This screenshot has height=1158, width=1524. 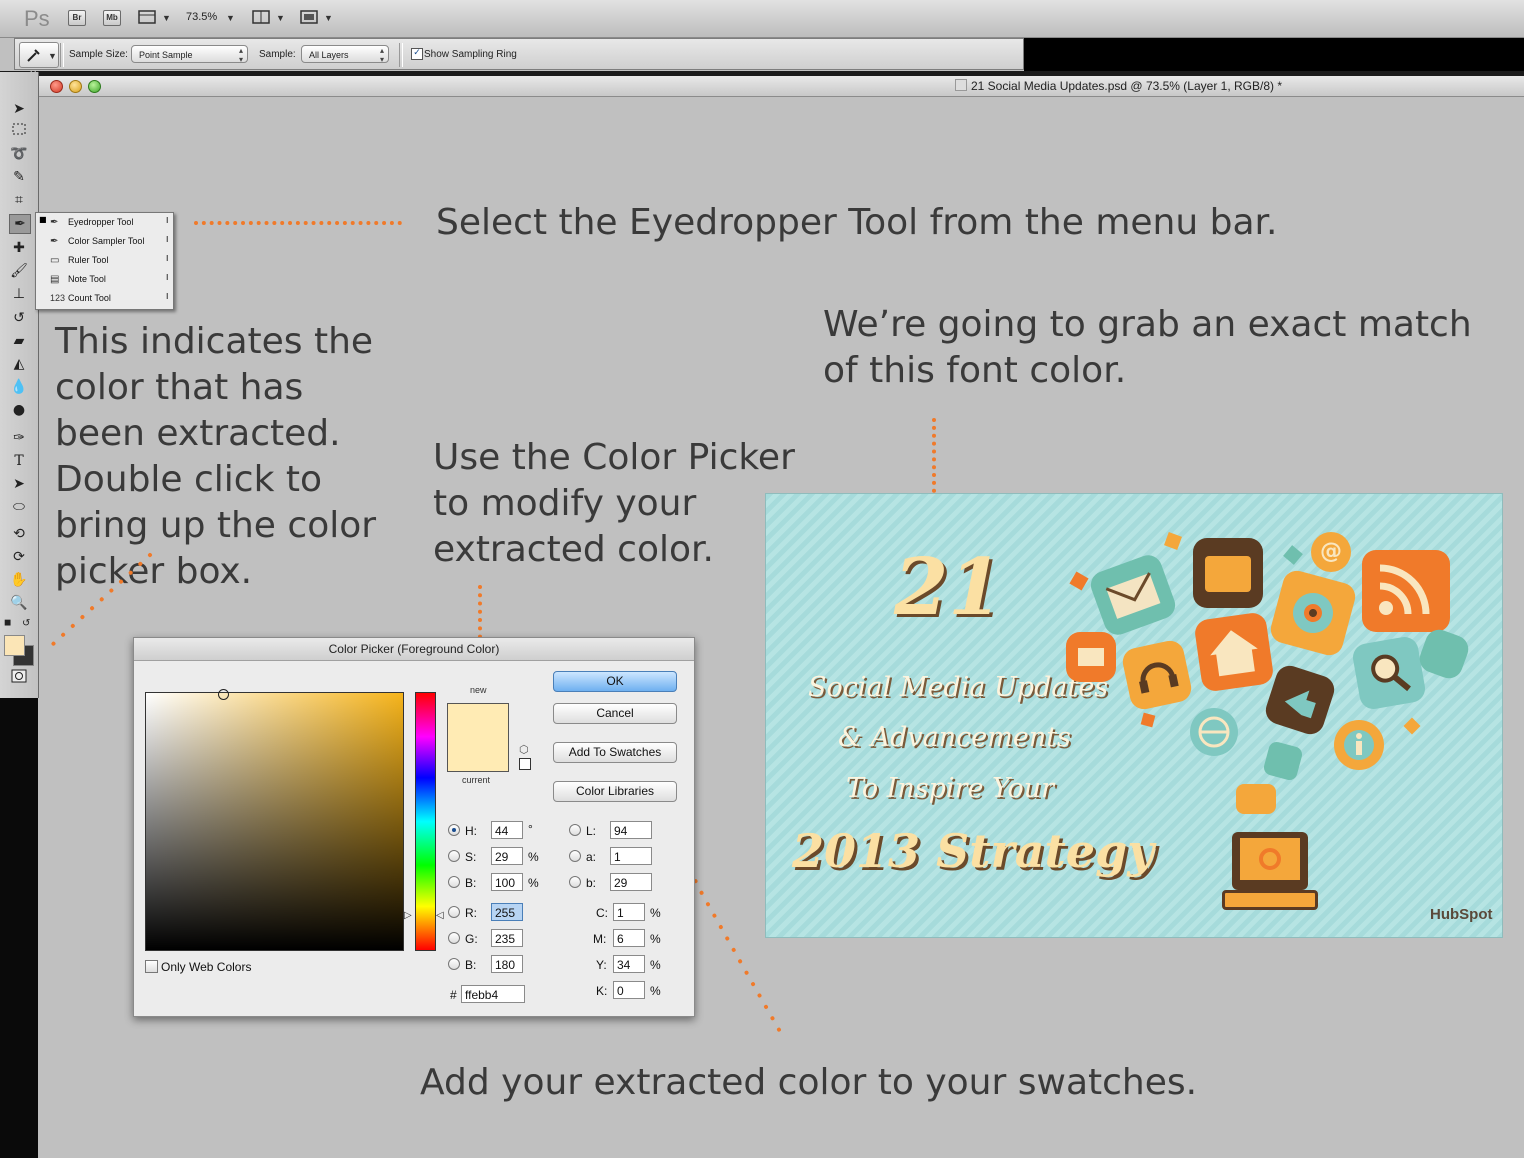 I want to click on web-safe-warning-icon, so click(x=525, y=764).